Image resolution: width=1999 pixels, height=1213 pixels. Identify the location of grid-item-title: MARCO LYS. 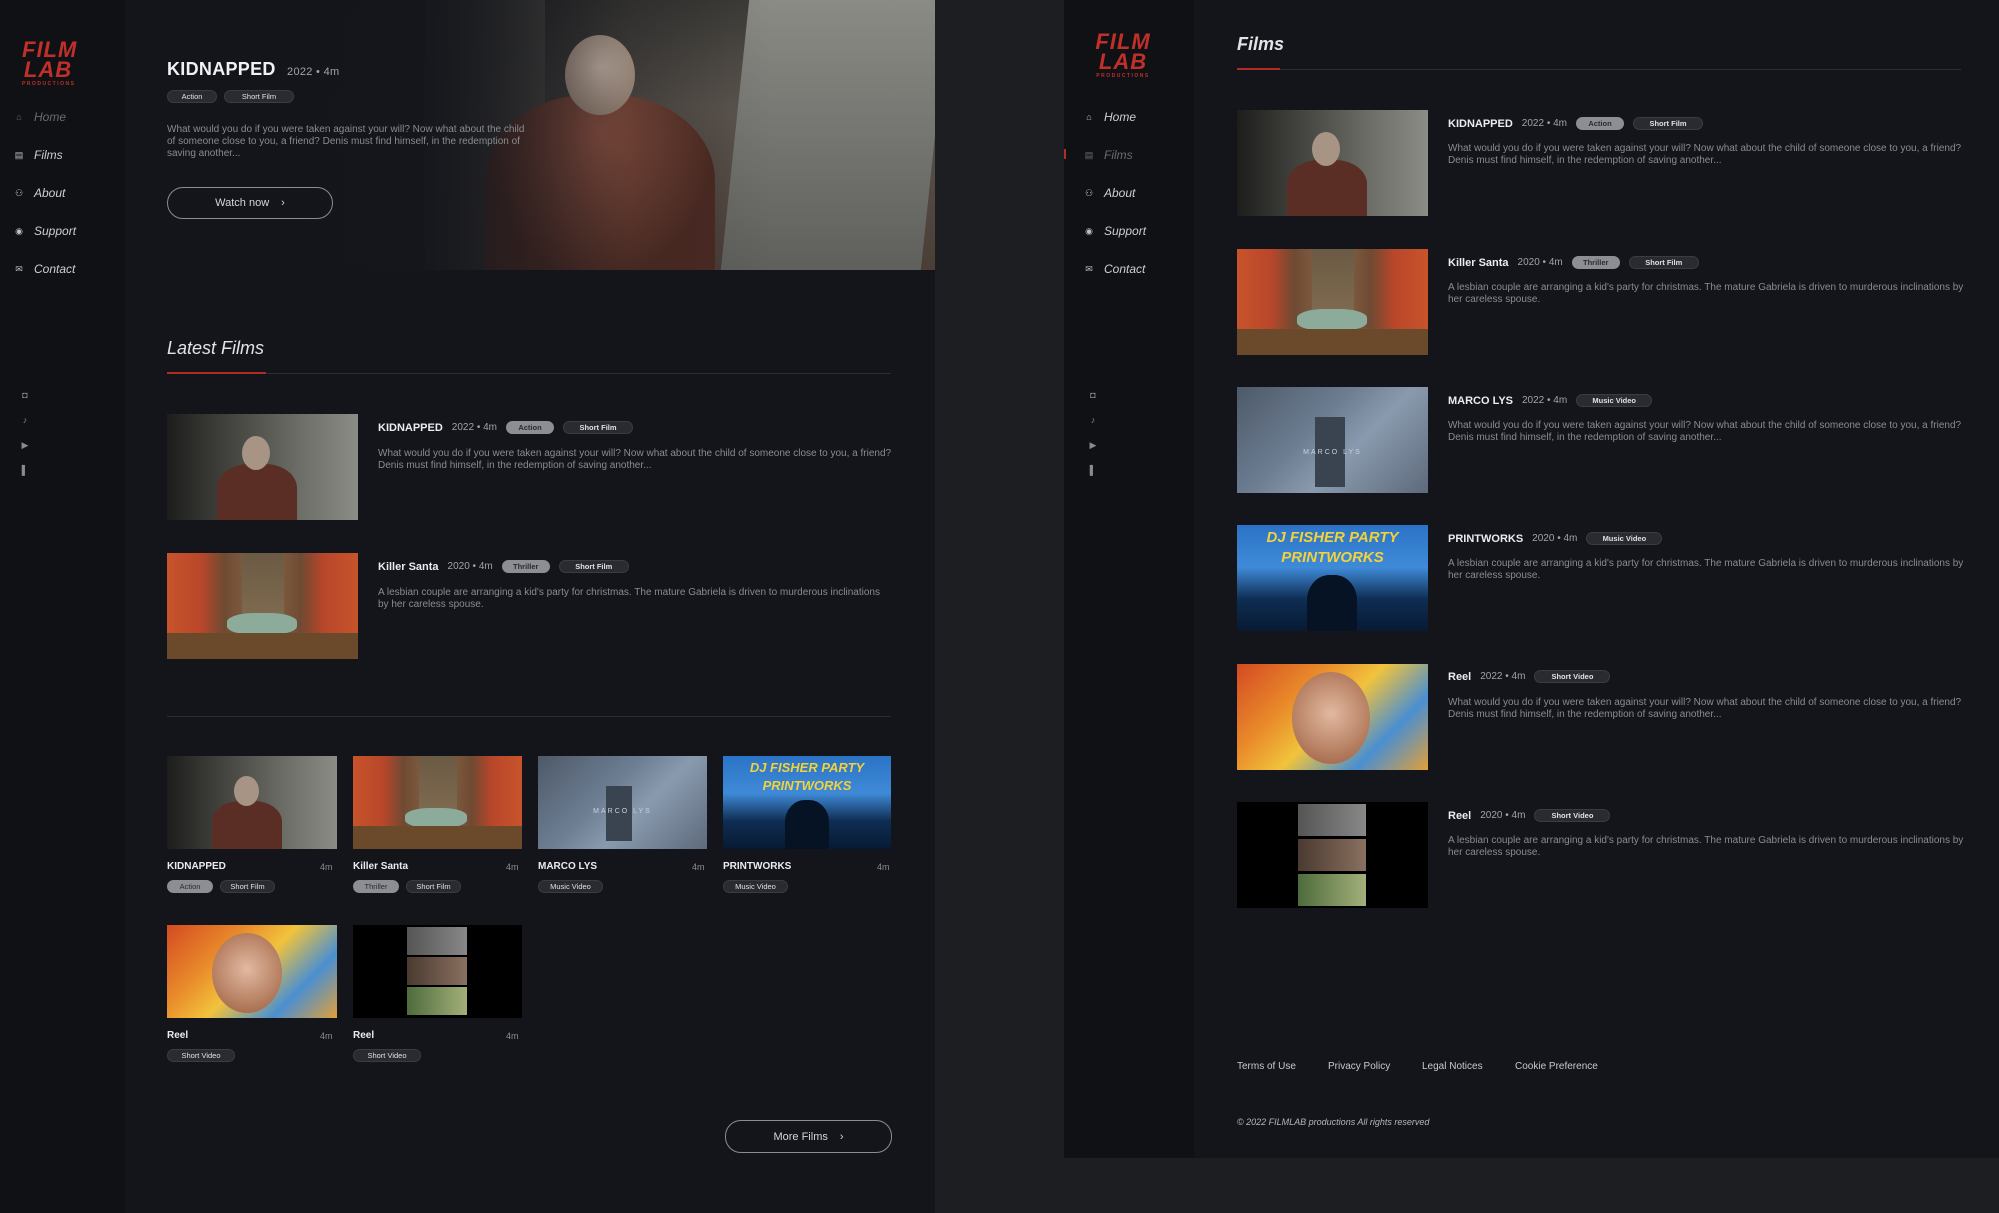
(567, 866).